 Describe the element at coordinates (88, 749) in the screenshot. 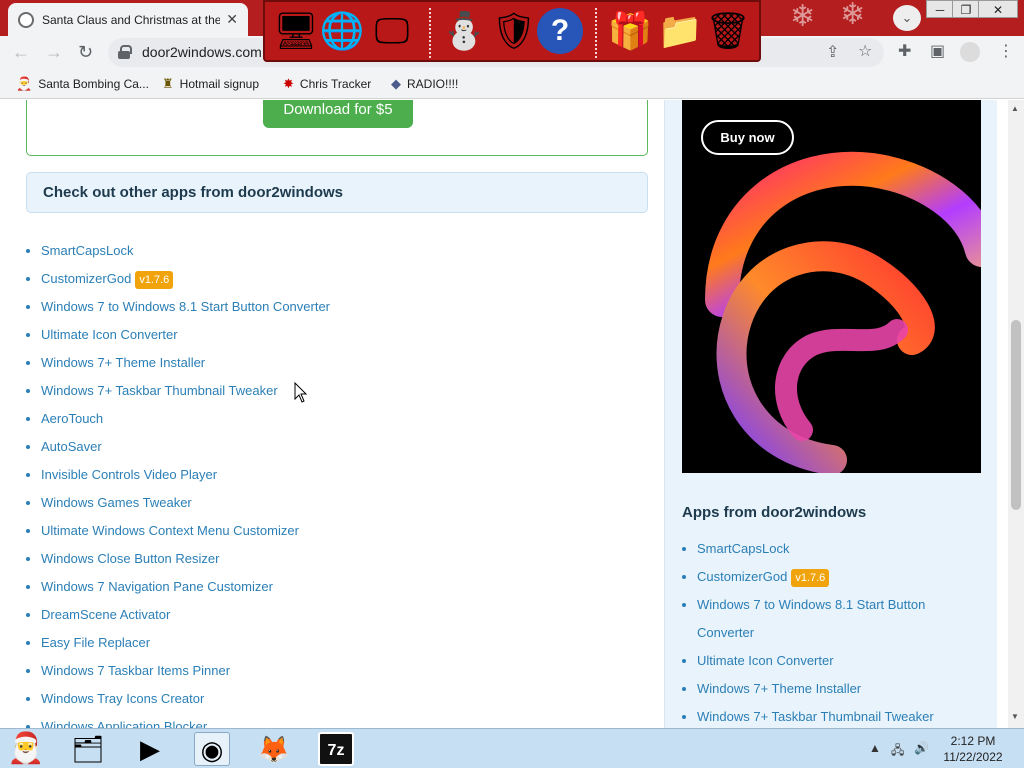

I see `file-manager-icon: 🗂` at that location.